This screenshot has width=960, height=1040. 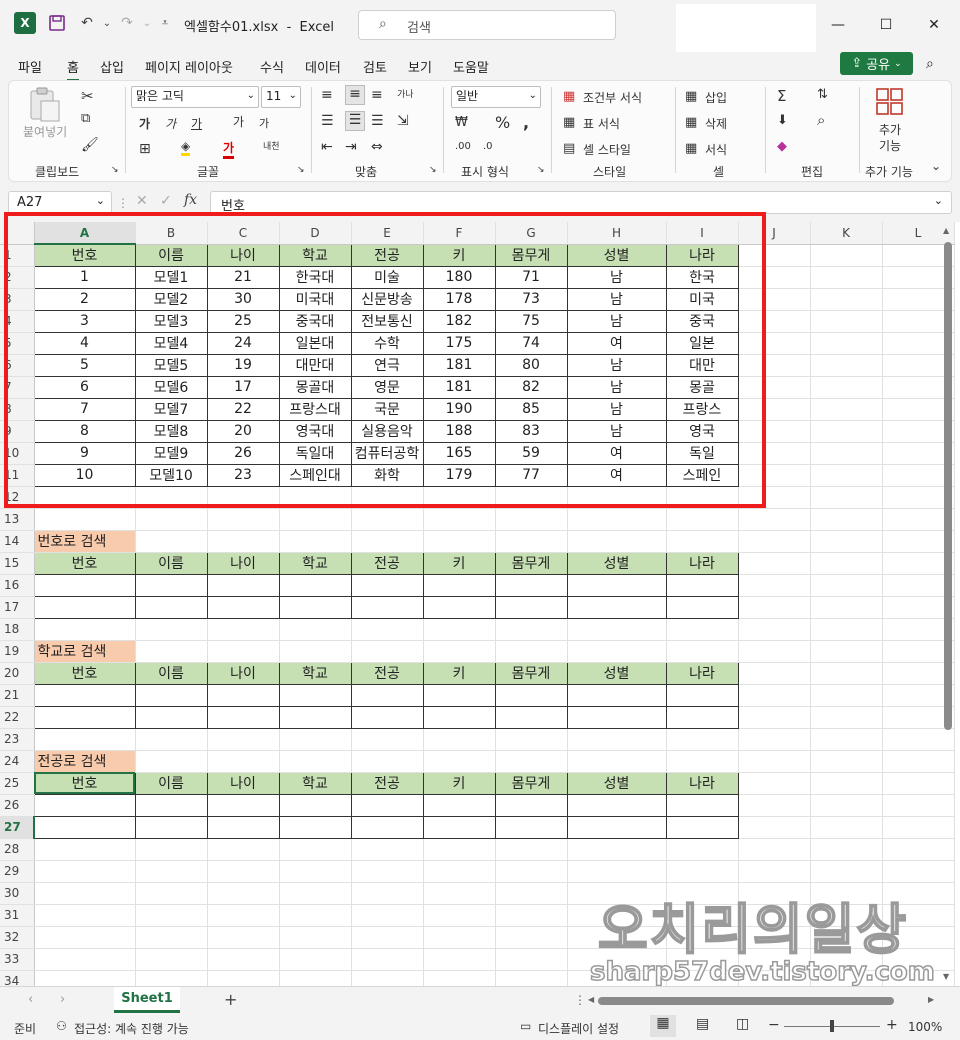 I want to click on row-header: 2, so click(x=17, y=277).